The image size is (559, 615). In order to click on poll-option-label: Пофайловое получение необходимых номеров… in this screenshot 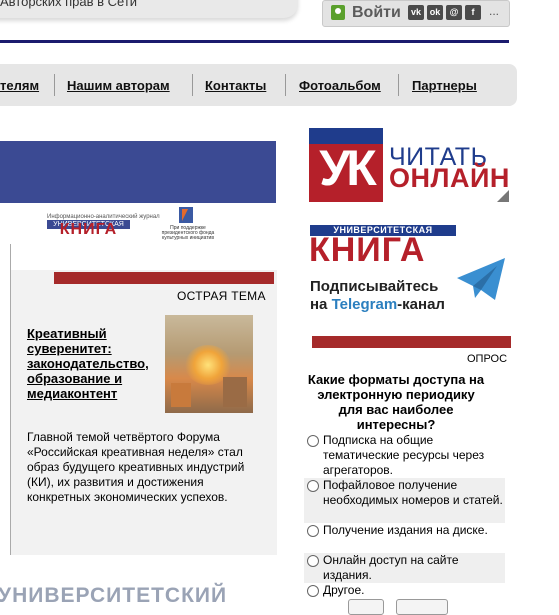, I will do `click(413, 492)`.